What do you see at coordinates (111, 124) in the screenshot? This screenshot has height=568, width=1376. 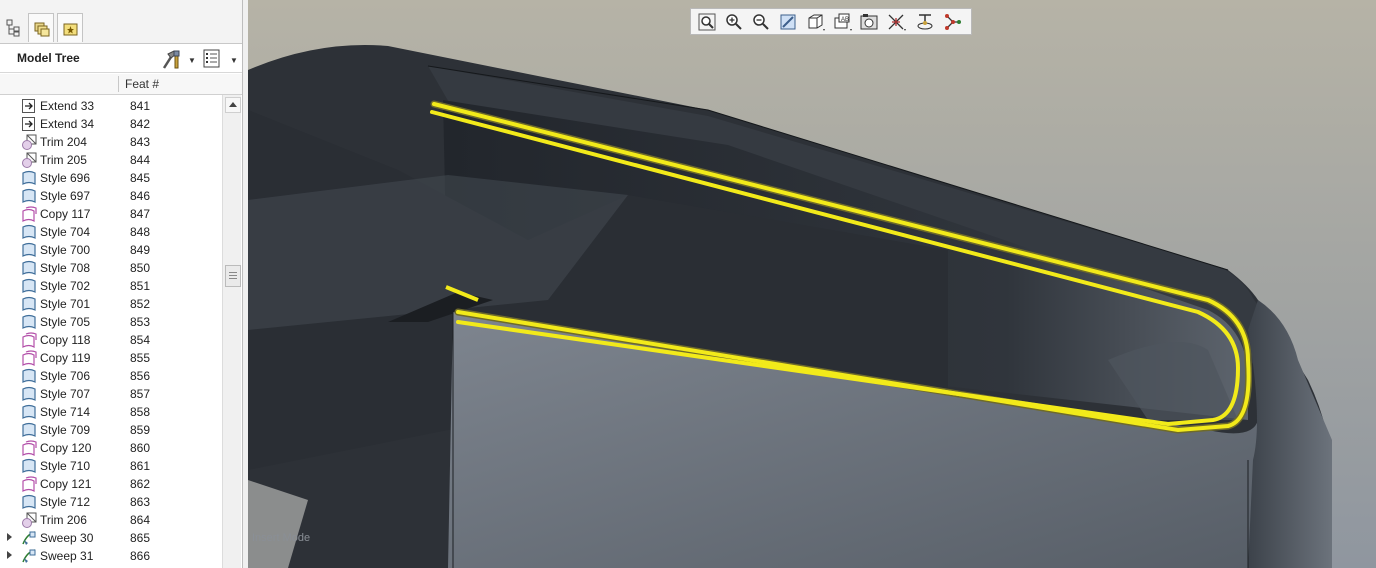 I see `tree-row: Extend 34 842` at bounding box center [111, 124].